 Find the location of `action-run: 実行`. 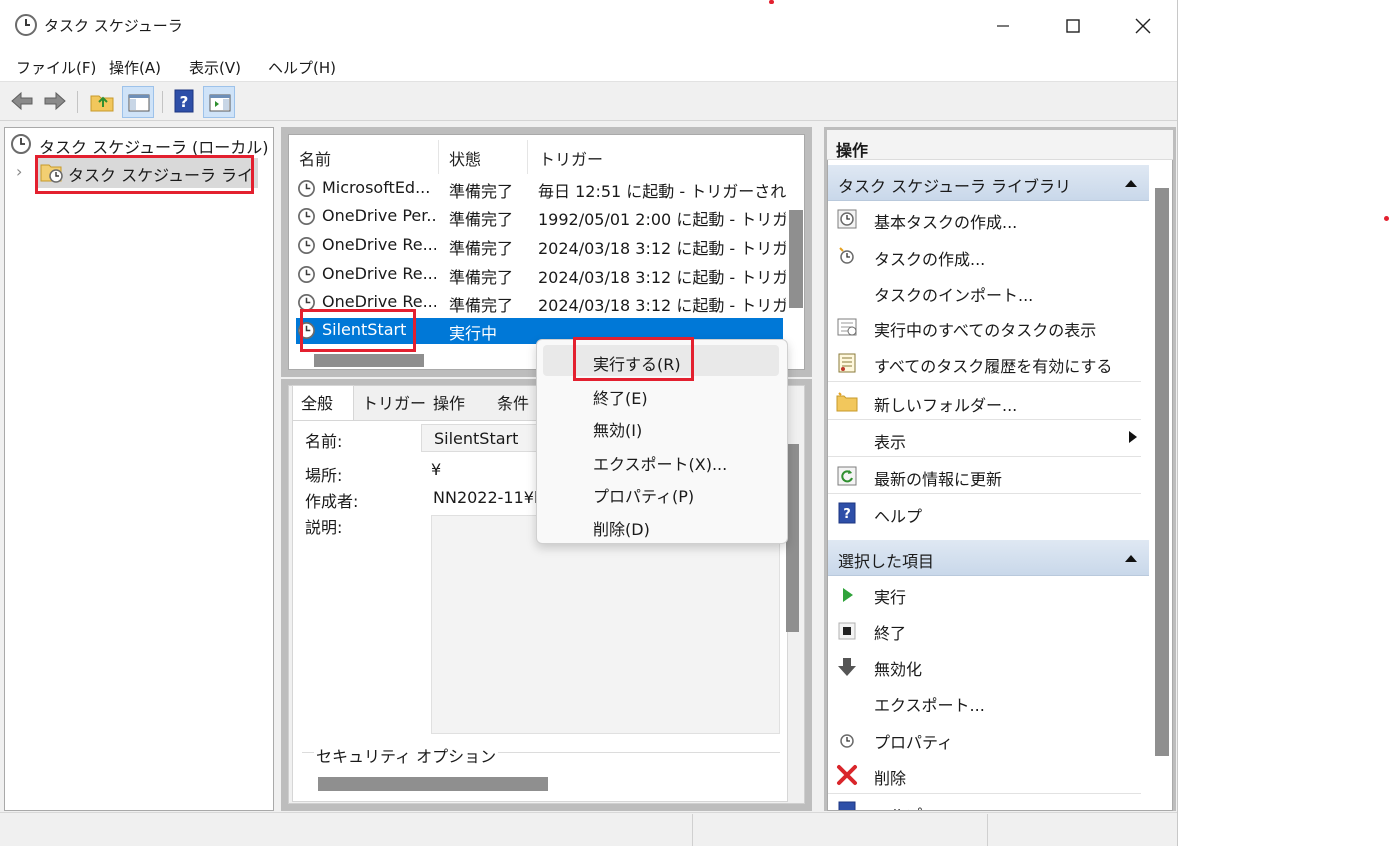

action-run: 実行 is located at coordinates (890, 596).